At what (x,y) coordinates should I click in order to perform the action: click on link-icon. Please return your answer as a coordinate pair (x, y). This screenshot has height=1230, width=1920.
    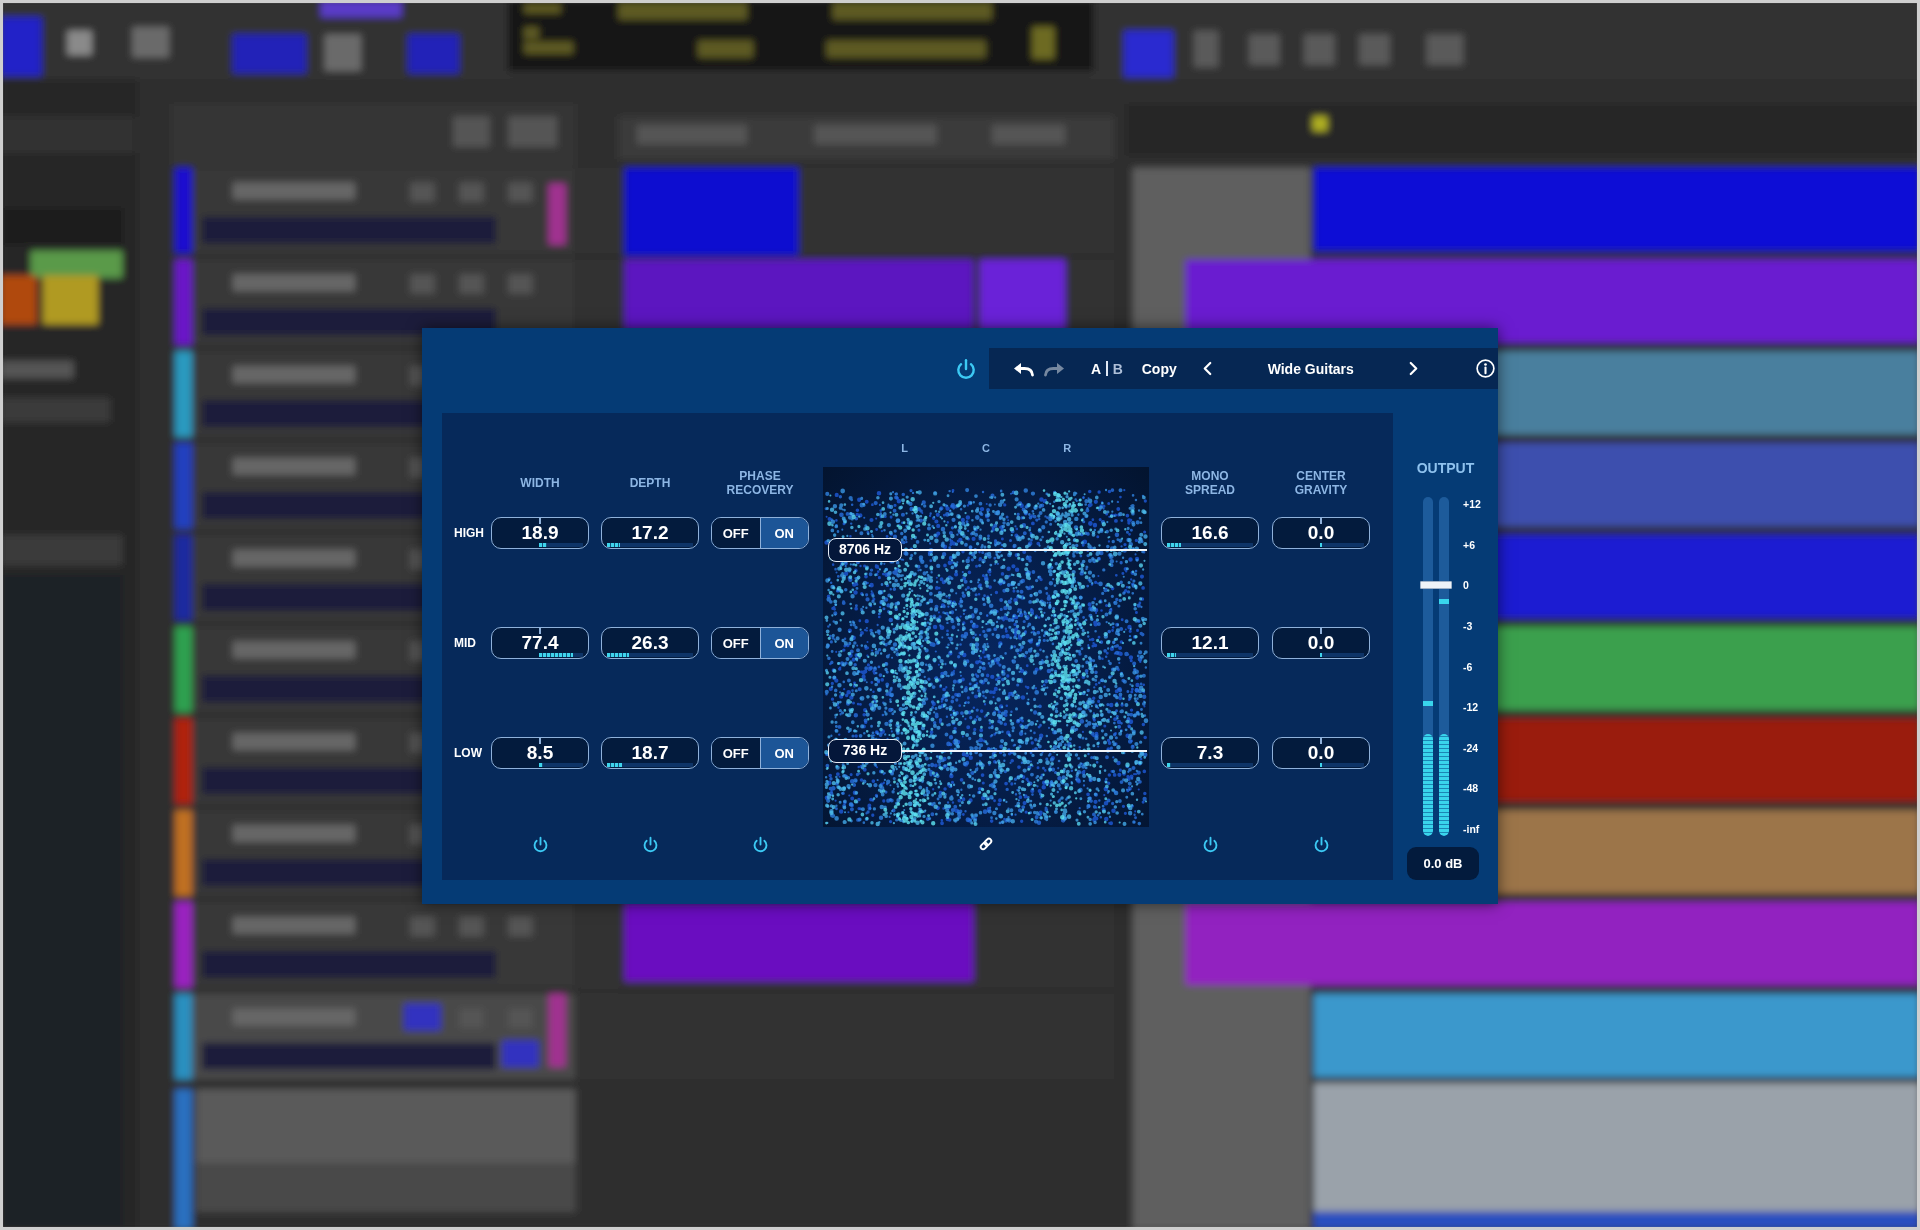
    Looking at the image, I should click on (986, 844).